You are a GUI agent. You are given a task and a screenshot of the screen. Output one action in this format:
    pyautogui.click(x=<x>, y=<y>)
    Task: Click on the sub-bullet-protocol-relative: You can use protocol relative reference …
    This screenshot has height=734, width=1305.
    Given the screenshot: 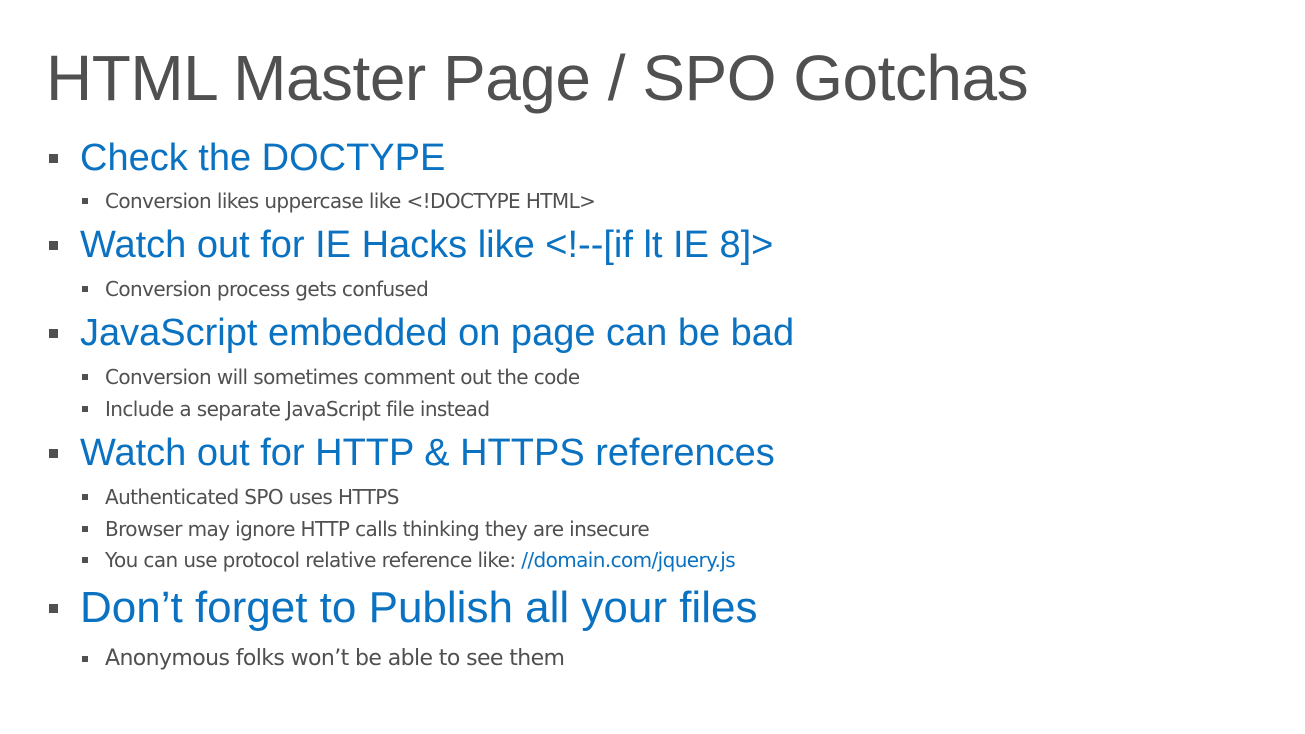 What is the action you would take?
    pyautogui.click(x=409, y=560)
    